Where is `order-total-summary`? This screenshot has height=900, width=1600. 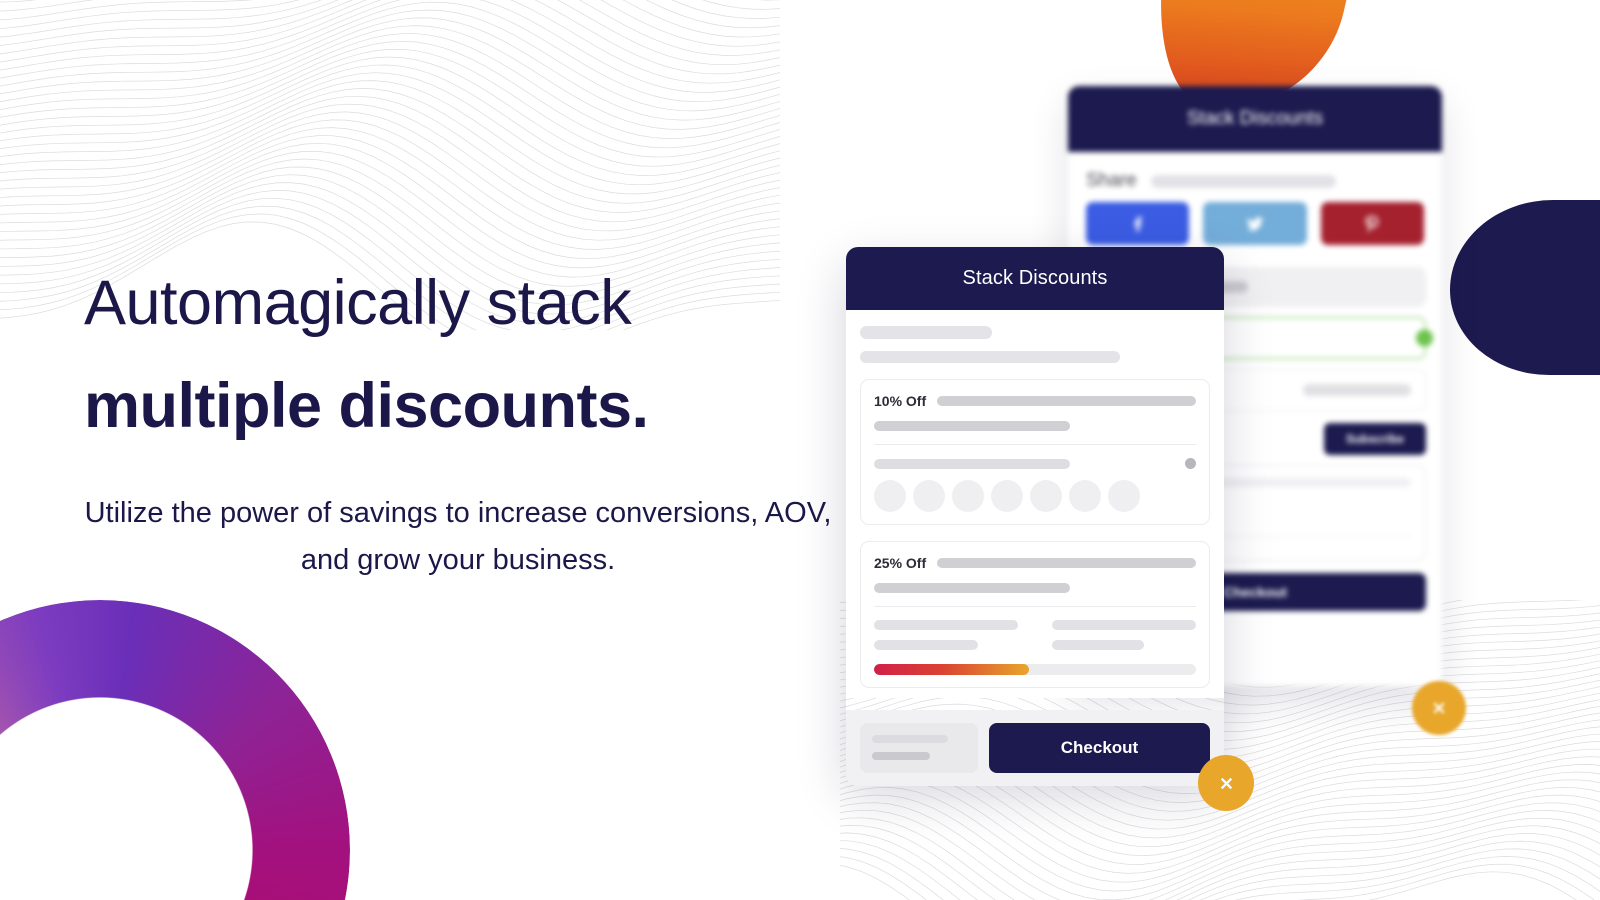
order-total-summary is located at coordinates (919, 748).